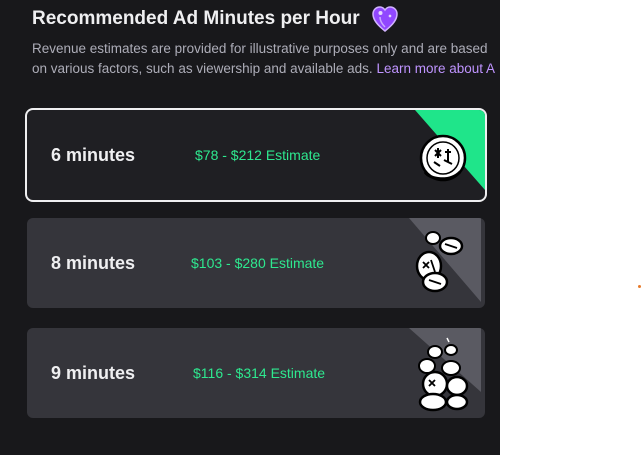 Image resolution: width=644 pixels, height=455 pixels. I want to click on option-estimate-label: $103 - $280 Estimate, so click(258, 263).